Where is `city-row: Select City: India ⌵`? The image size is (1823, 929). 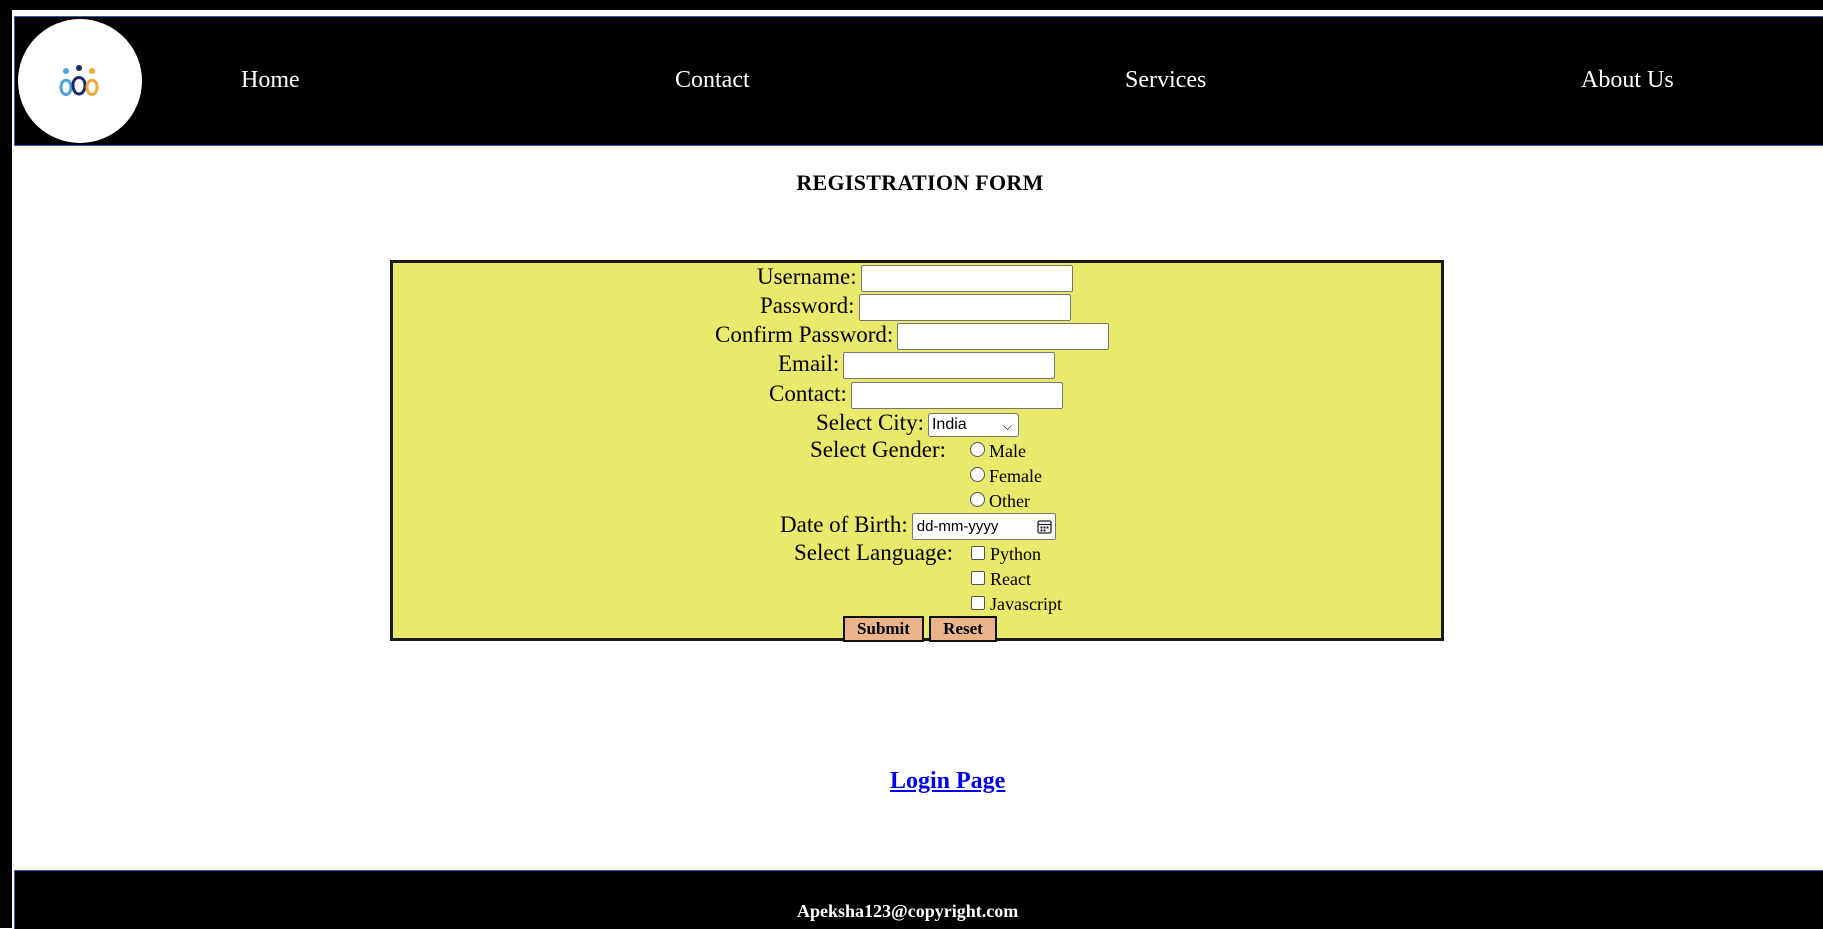
city-row: Select City: India ⌵ is located at coordinates (917, 423).